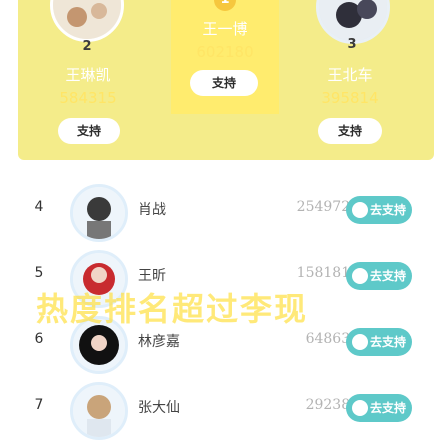 Image resolution: width=434 pixels, height=441 pixels. Describe the element at coordinates (172, 309) in the screenshot. I see `headline-overlay: 热度排名超过李现` at that location.